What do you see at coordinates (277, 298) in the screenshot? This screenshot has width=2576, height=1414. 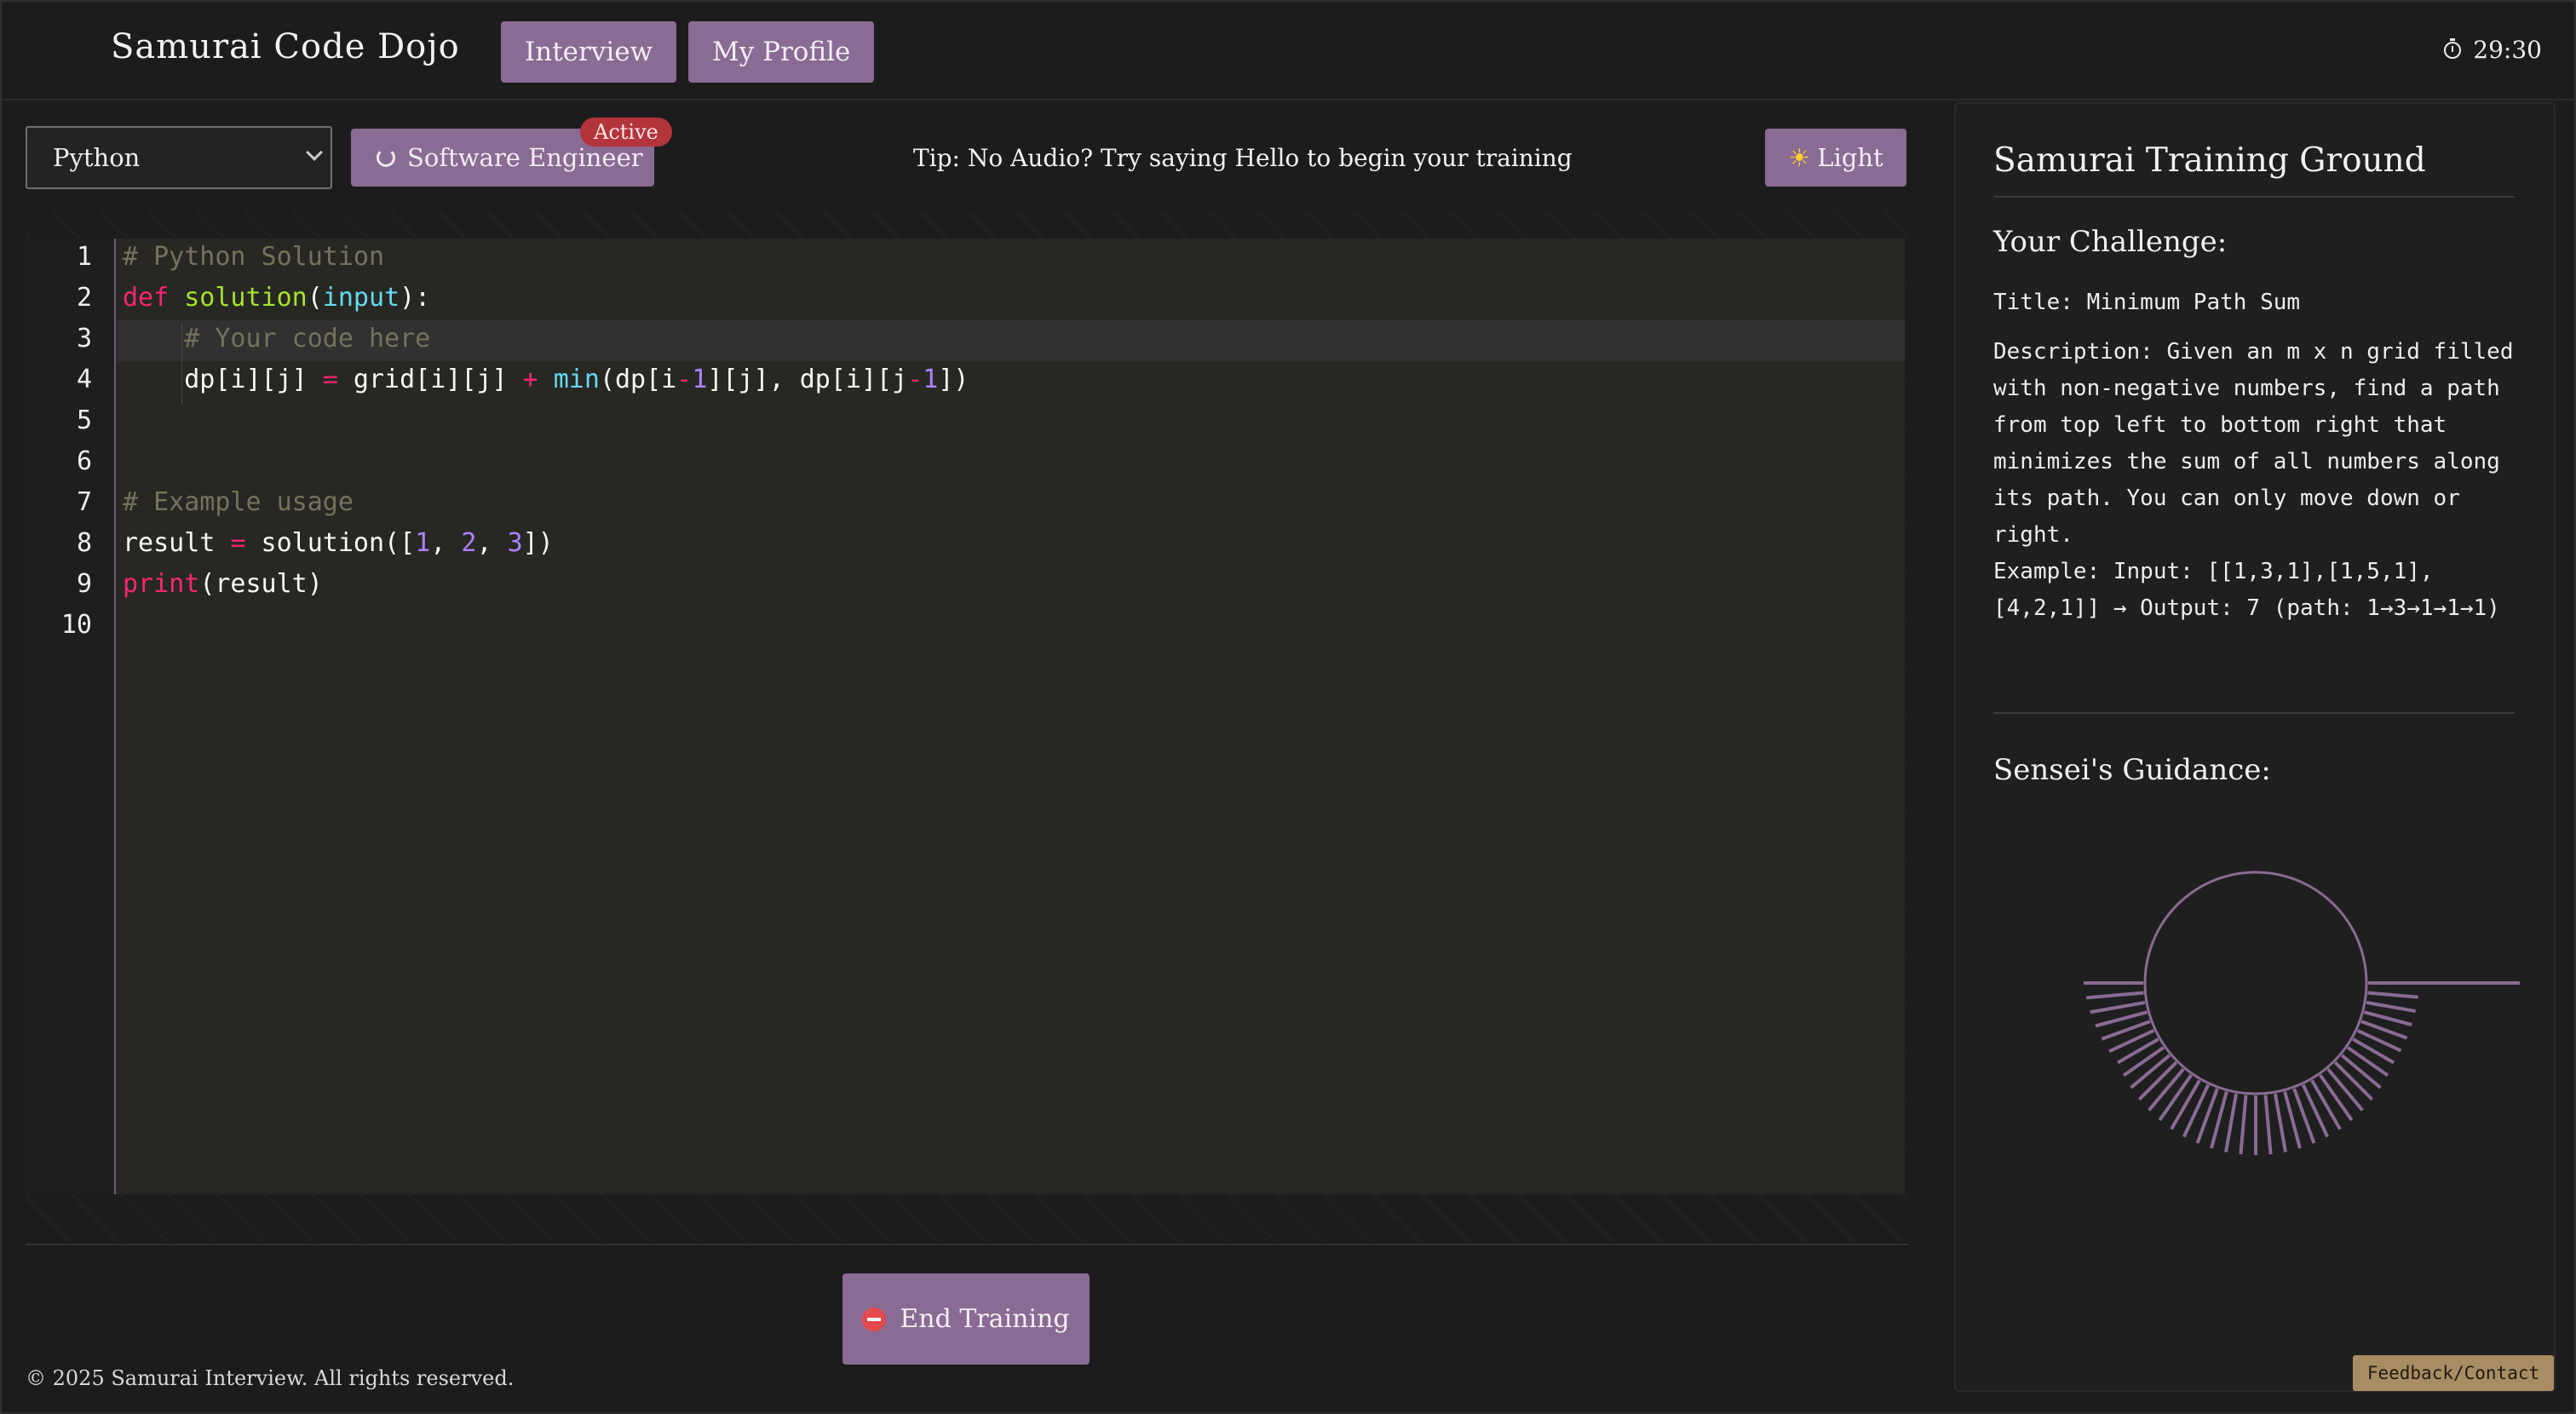 I see `code-line-2: def solution(input):` at bounding box center [277, 298].